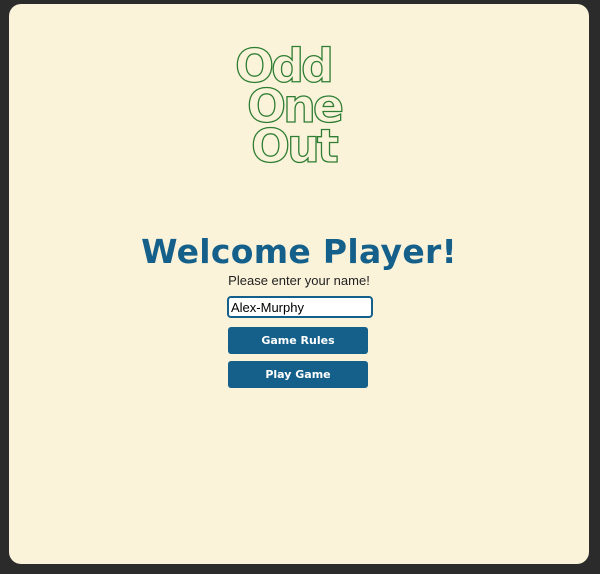  Describe the element at coordinates (298, 374) in the screenshot. I see `play-game-button: Play Game` at that location.